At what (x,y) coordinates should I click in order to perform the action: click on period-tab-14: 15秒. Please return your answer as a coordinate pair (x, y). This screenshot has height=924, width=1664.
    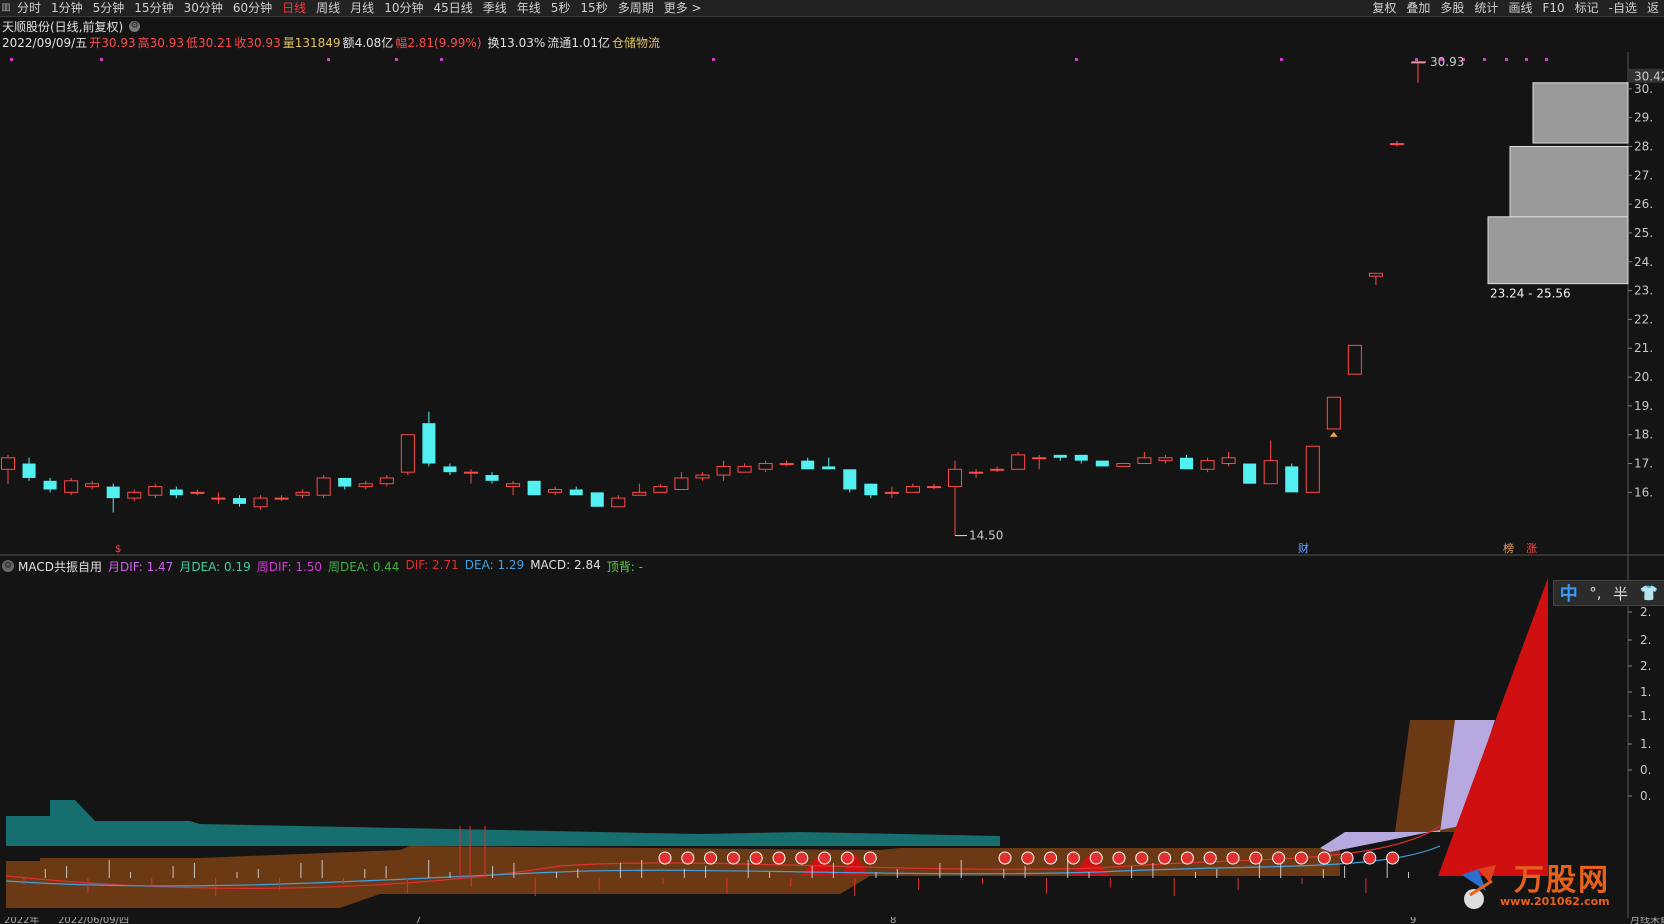
    Looking at the image, I should click on (593, 8).